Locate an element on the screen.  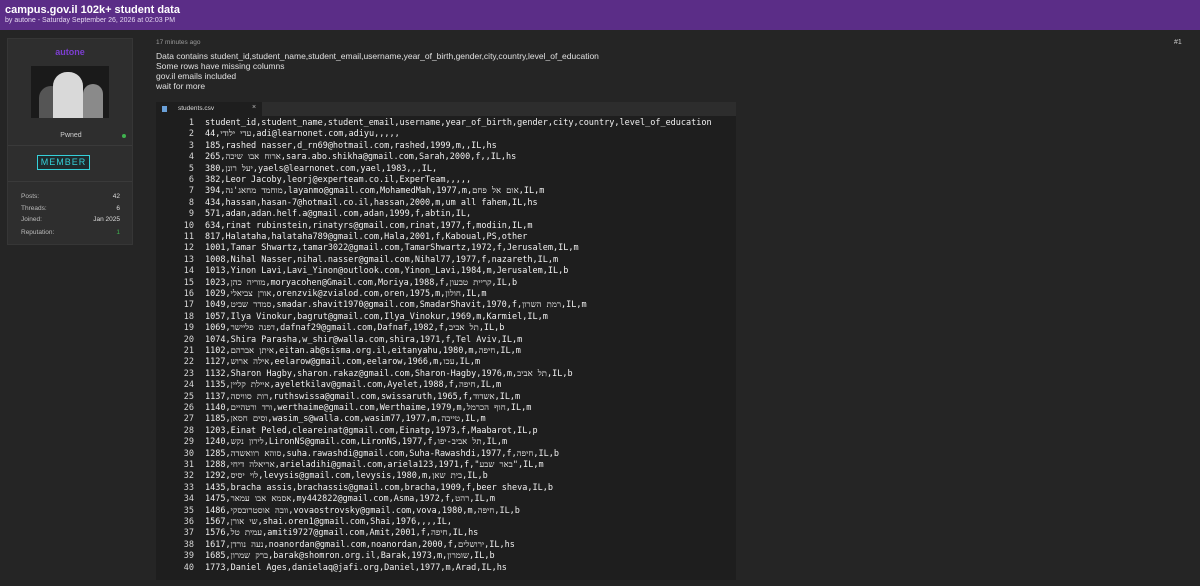
editor-tab: students.csv × is located at coordinates (209, 109).